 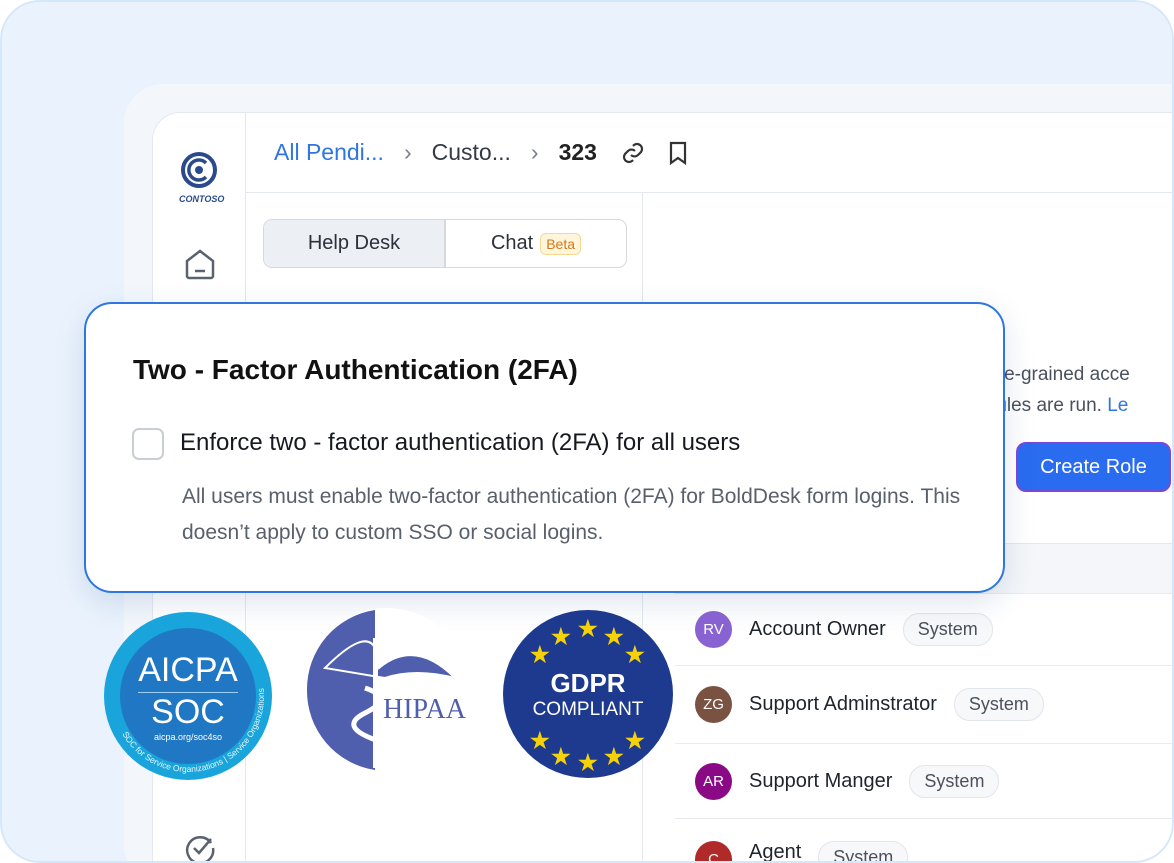 I want to click on beta-badge: Beta, so click(x=561, y=243).